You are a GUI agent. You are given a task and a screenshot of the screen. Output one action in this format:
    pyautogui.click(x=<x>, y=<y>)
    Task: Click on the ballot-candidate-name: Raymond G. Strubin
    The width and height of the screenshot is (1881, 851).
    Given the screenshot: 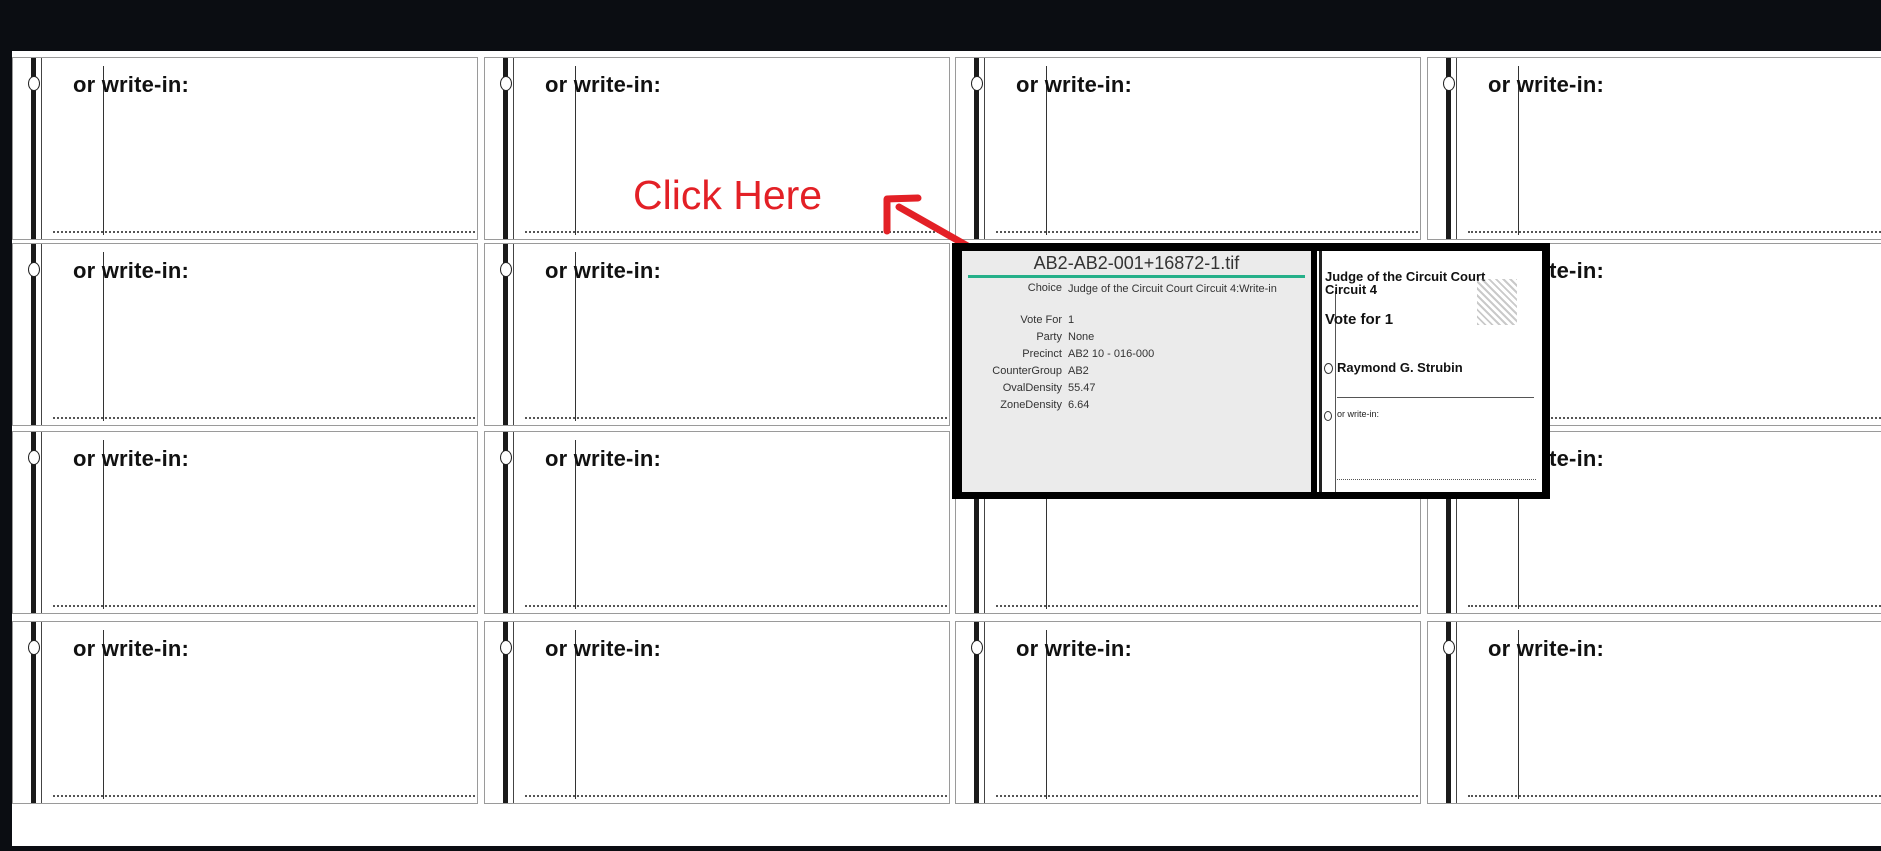 What is the action you would take?
    pyautogui.click(x=1400, y=367)
    